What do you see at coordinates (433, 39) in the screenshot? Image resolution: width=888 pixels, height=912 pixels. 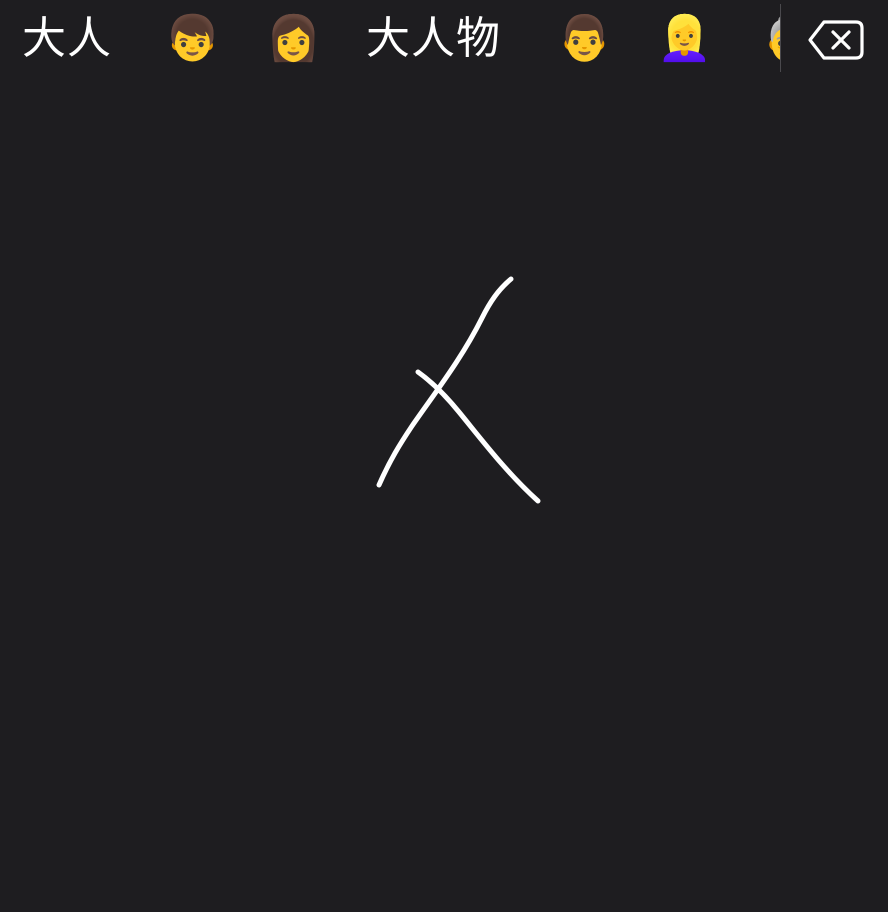 I see `candidate-word: 大人物` at bounding box center [433, 39].